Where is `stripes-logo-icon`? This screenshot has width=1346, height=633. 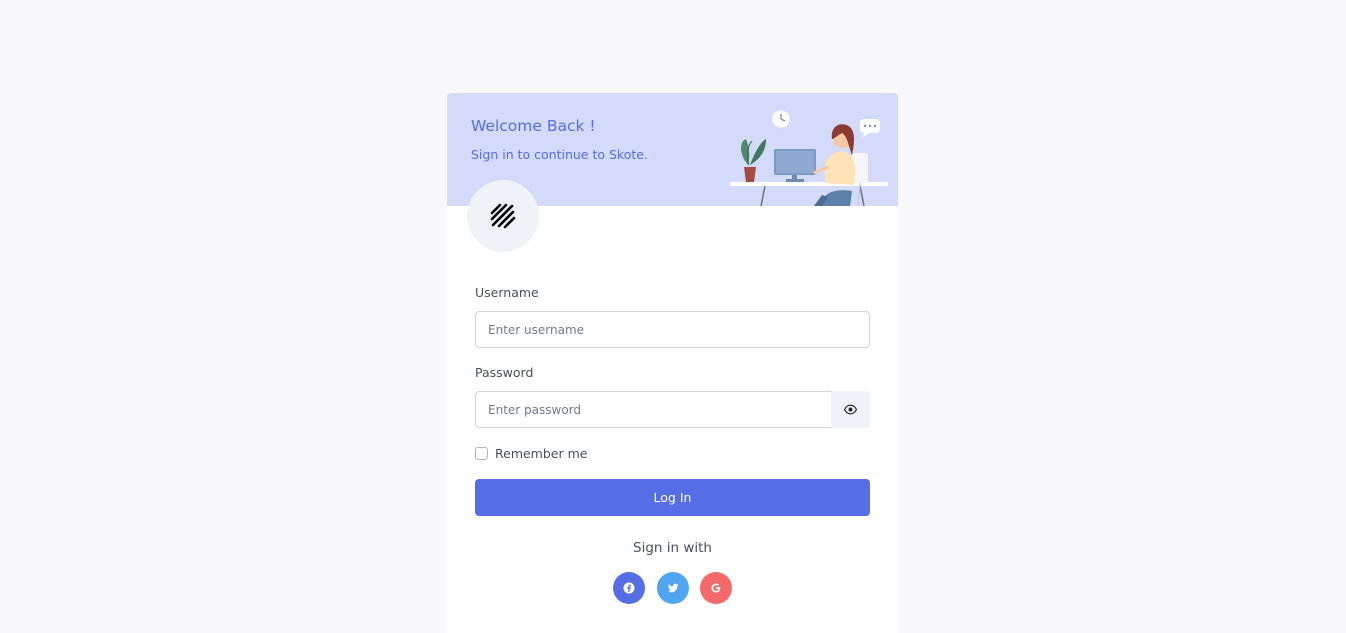 stripes-logo-icon is located at coordinates (503, 216).